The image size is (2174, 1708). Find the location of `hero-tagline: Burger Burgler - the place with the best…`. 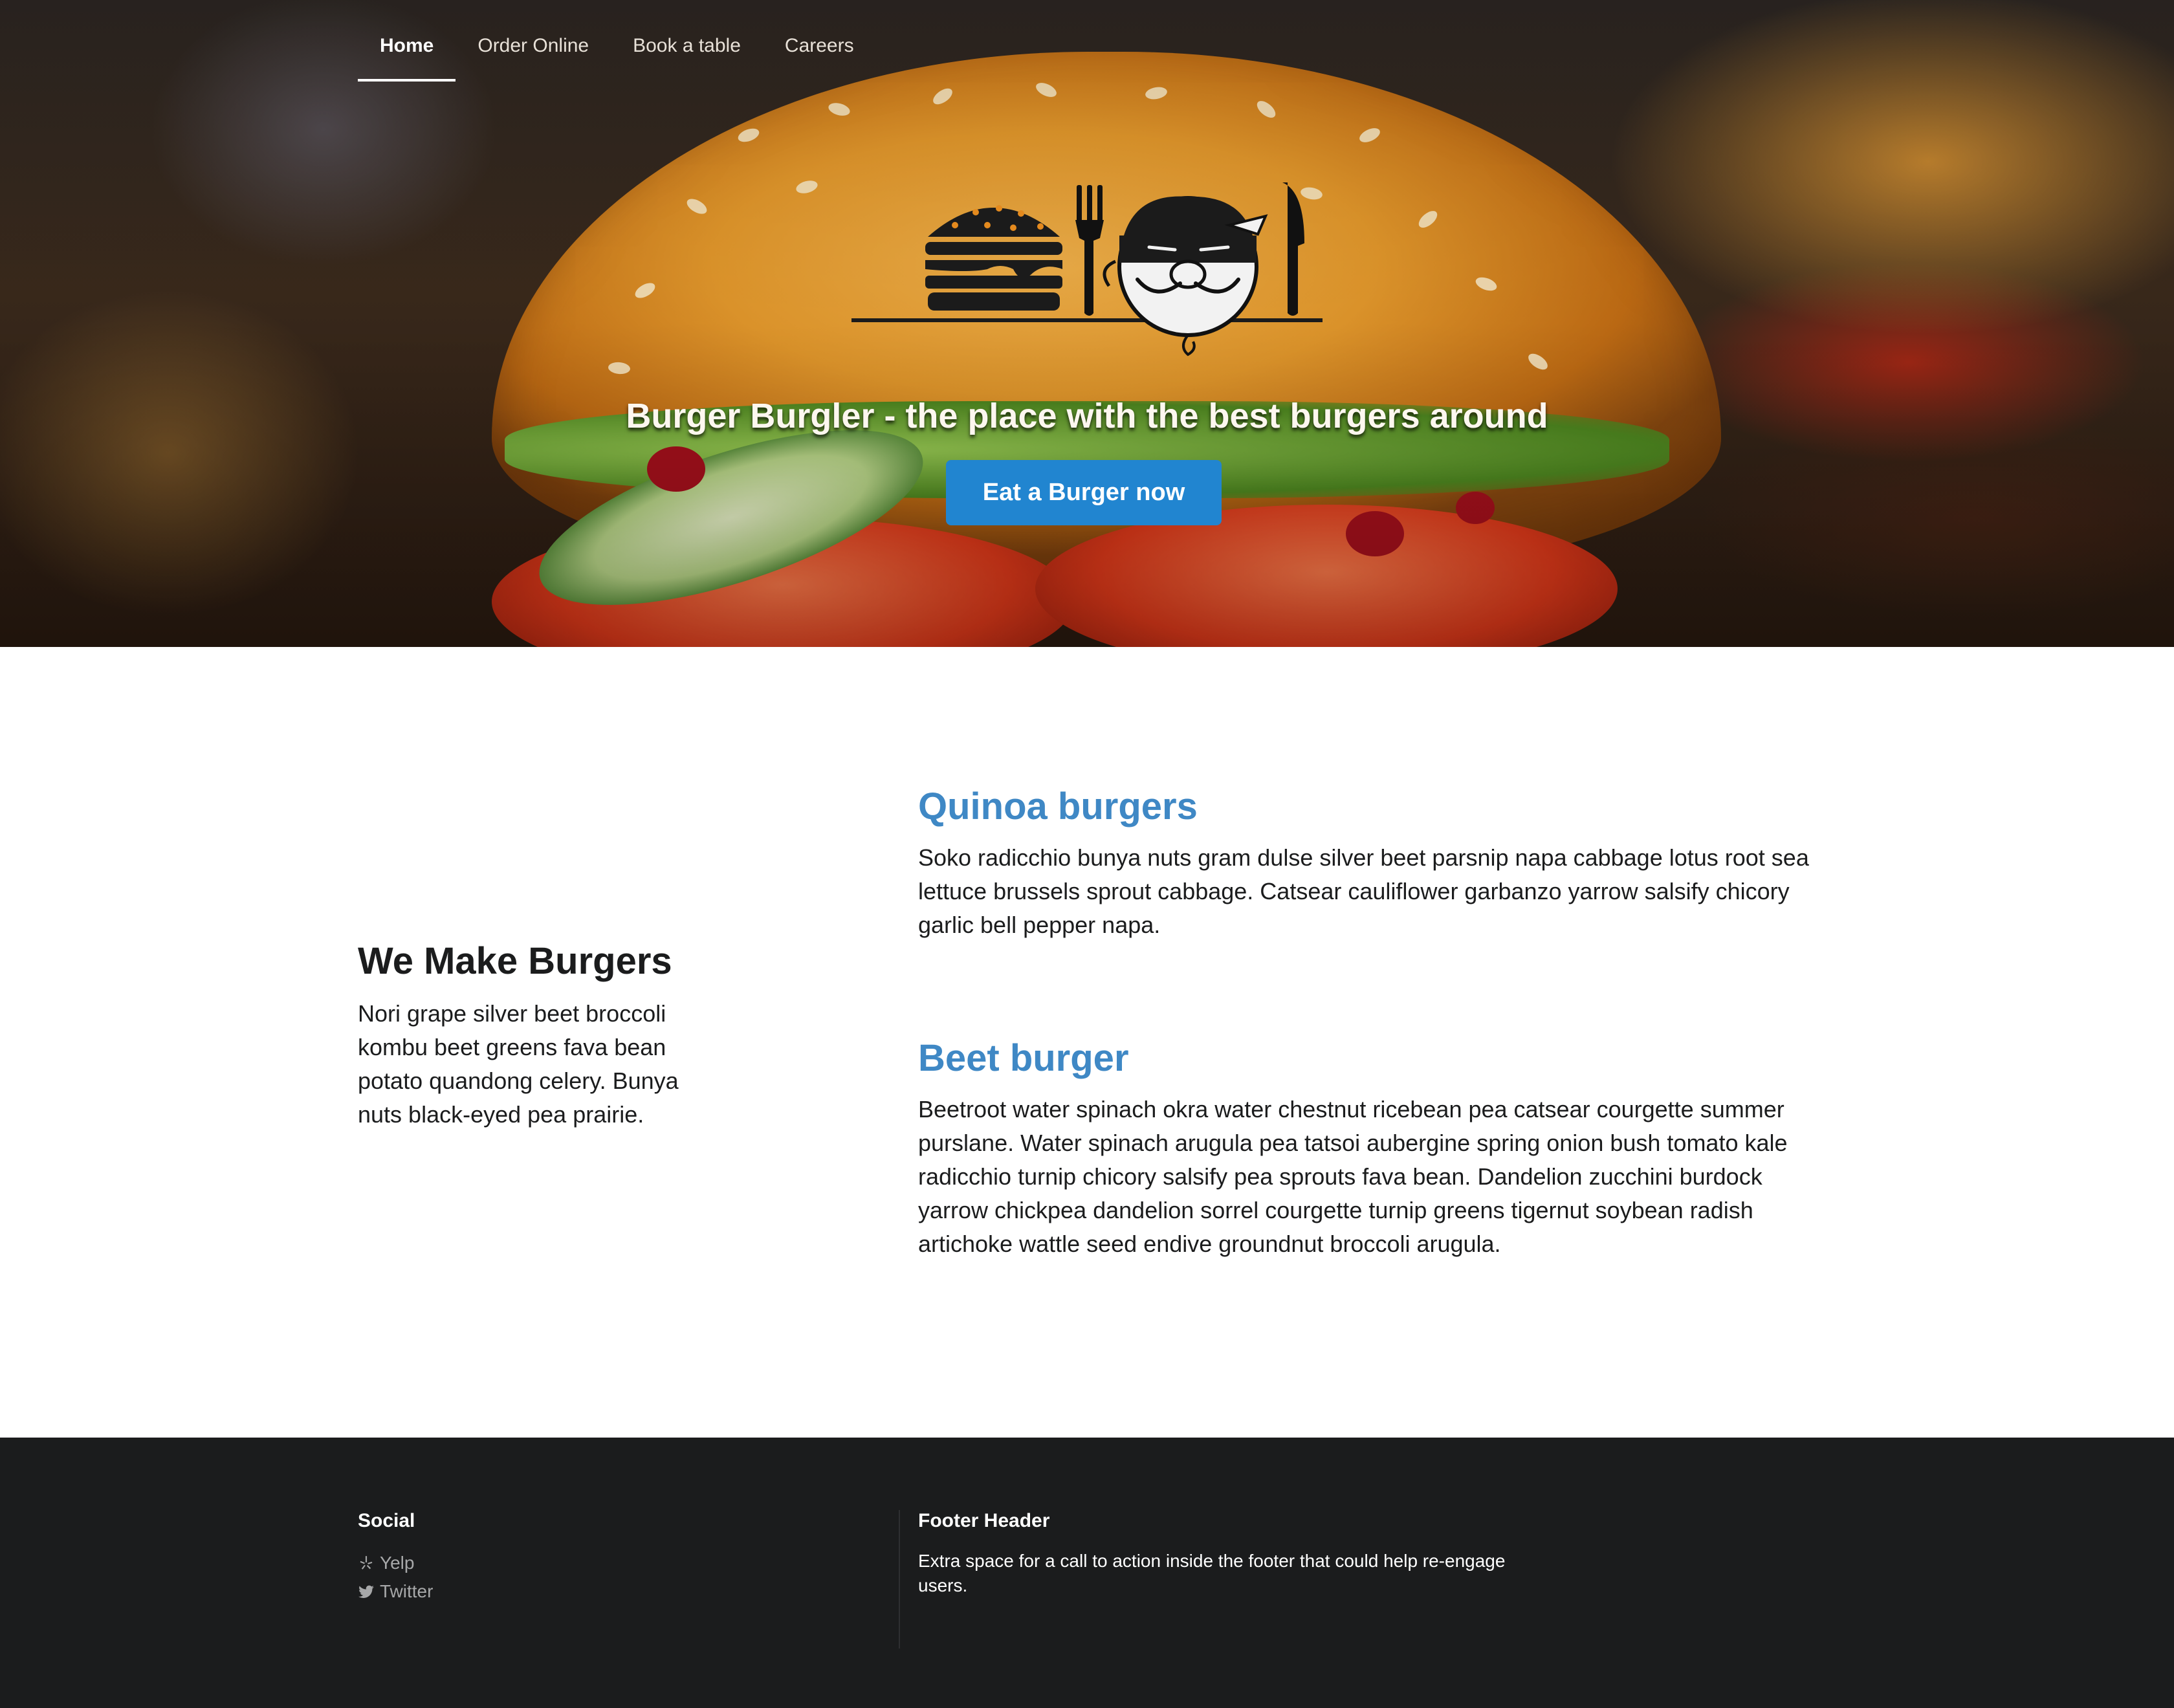

hero-tagline: Burger Burgler - the place with the best… is located at coordinates (1087, 416).